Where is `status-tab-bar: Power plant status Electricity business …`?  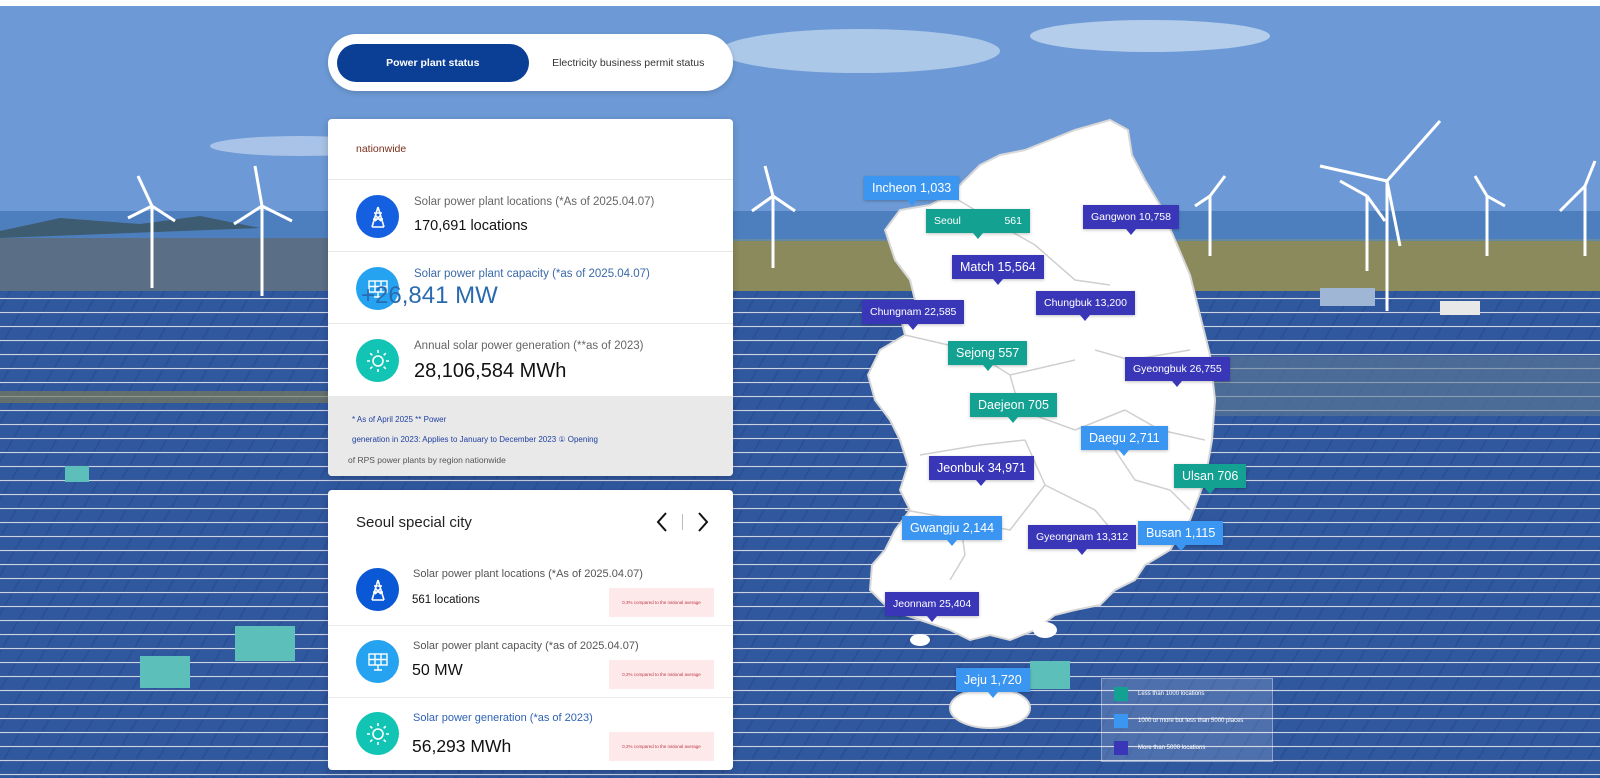
status-tab-bar: Power plant status Electricity business … is located at coordinates (530, 62).